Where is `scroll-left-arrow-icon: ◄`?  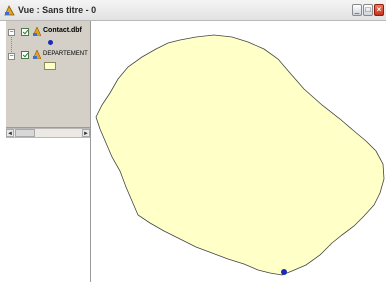
scroll-left-arrow-icon: ◄ is located at coordinates (10, 133).